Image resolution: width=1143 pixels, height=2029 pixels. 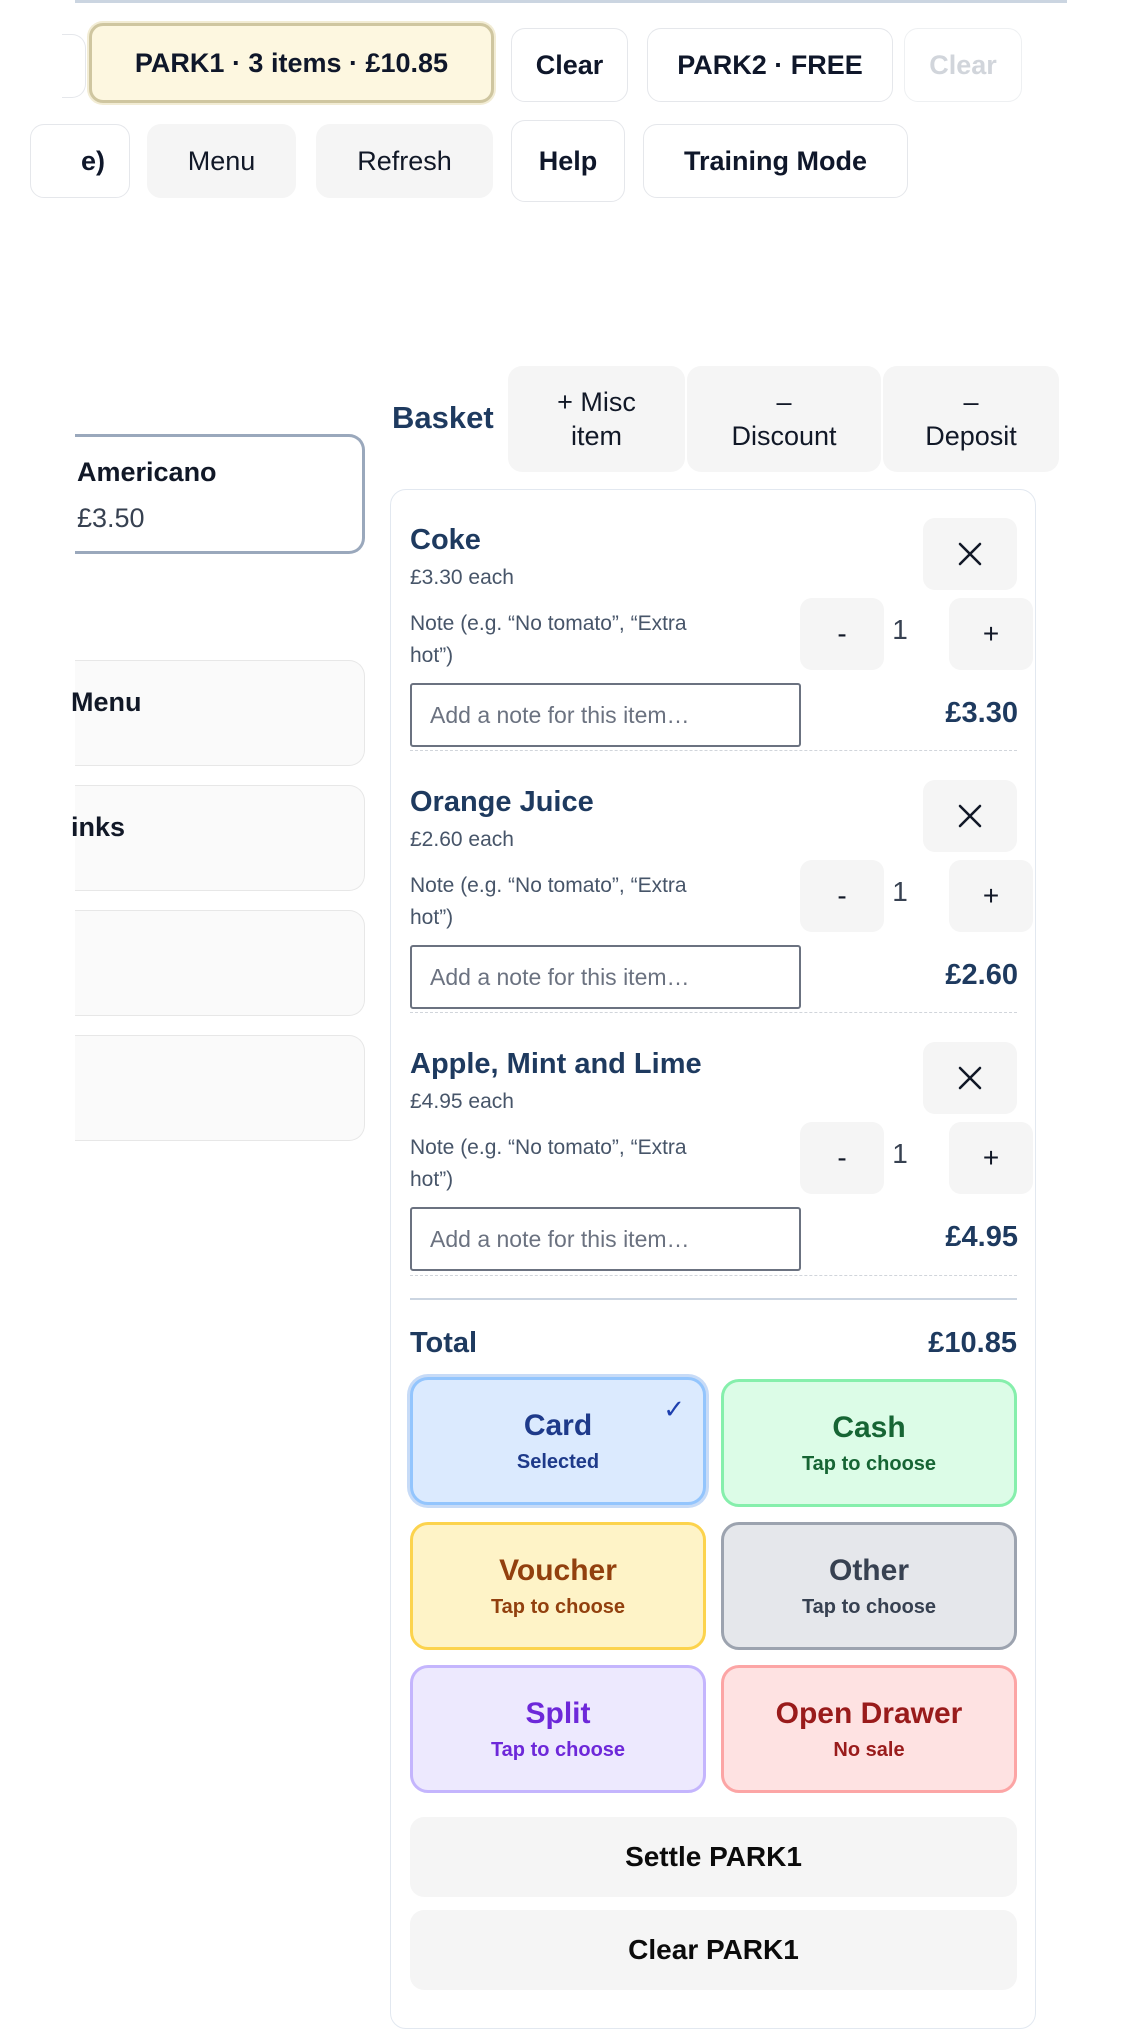 What do you see at coordinates (291, 63) in the screenshot?
I see `park1-button: PARK1 · 3 items · £10.85` at bounding box center [291, 63].